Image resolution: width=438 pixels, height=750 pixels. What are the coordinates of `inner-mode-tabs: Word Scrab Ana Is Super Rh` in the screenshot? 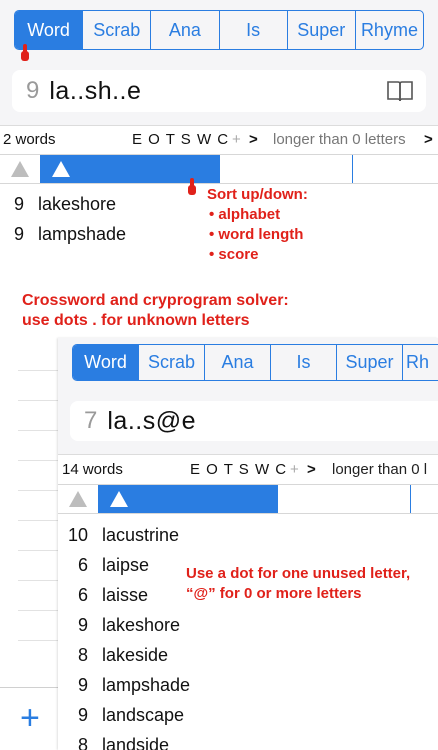 It's located at (255, 362).